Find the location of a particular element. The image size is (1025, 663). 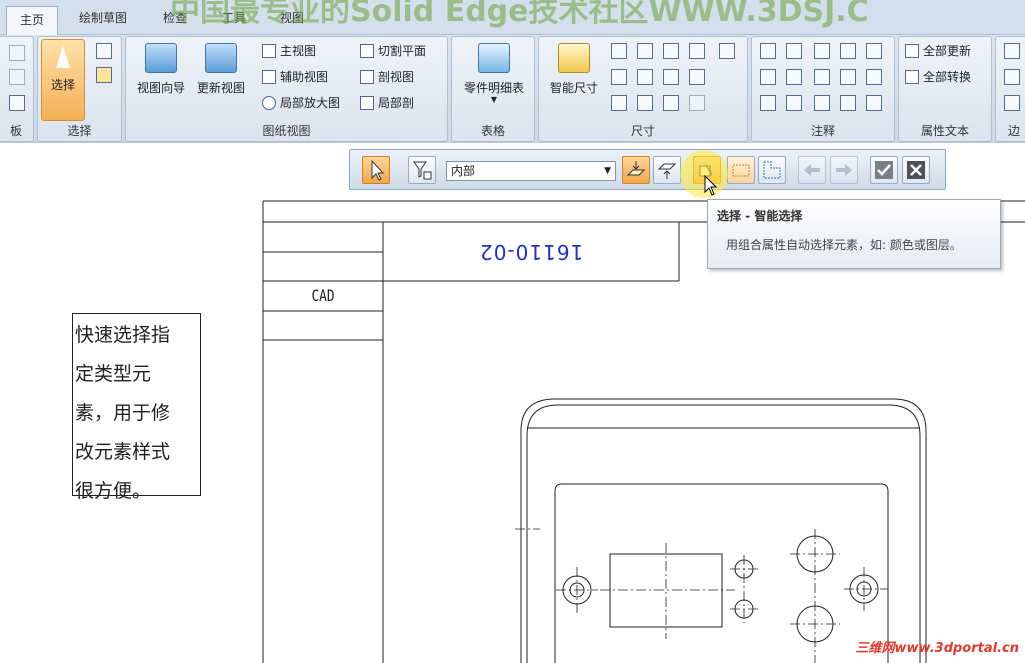

text-icon is located at coordinates (848, 77).